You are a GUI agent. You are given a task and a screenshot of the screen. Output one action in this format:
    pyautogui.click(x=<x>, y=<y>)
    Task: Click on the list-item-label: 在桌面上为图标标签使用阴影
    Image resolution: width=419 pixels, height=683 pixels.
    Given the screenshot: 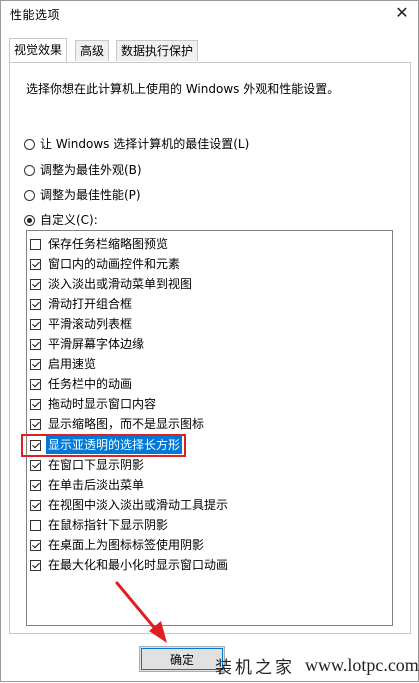 What is the action you would take?
    pyautogui.click(x=126, y=545)
    